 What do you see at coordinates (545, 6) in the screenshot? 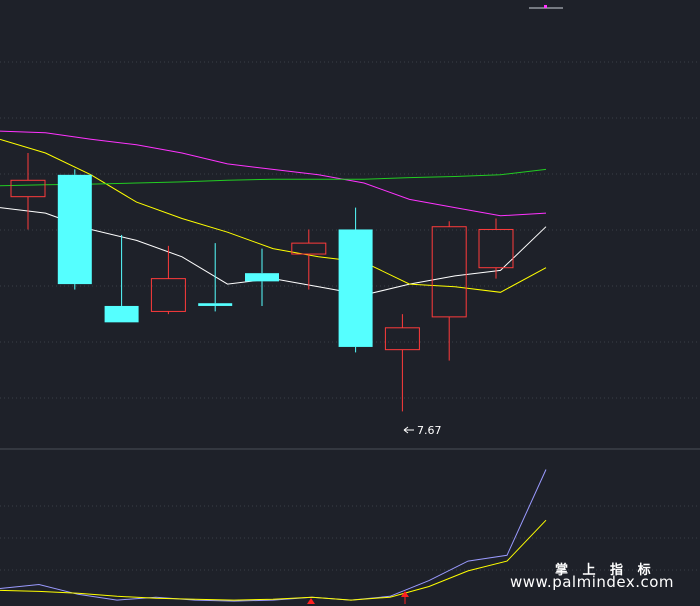
I see `legend-marker-dot` at bounding box center [545, 6].